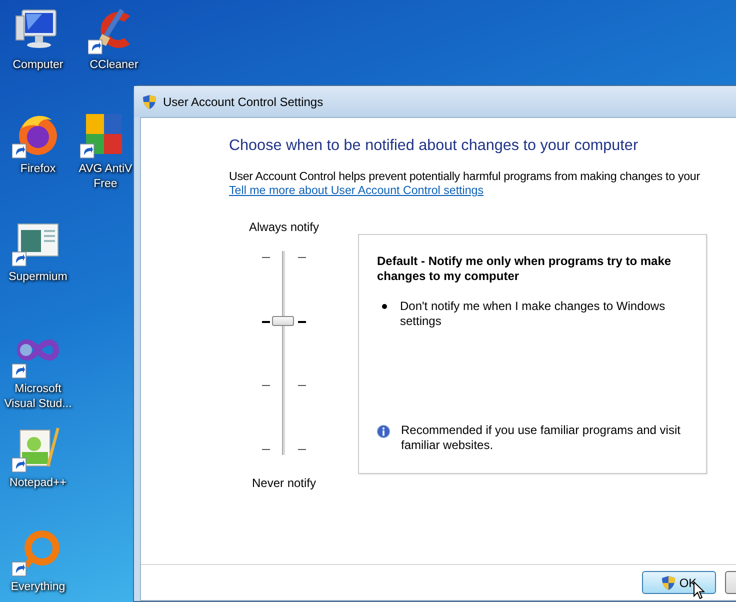 The width and height of the screenshot is (736, 602). What do you see at coordinates (284, 483) in the screenshot?
I see `slider-label: Never notify` at bounding box center [284, 483].